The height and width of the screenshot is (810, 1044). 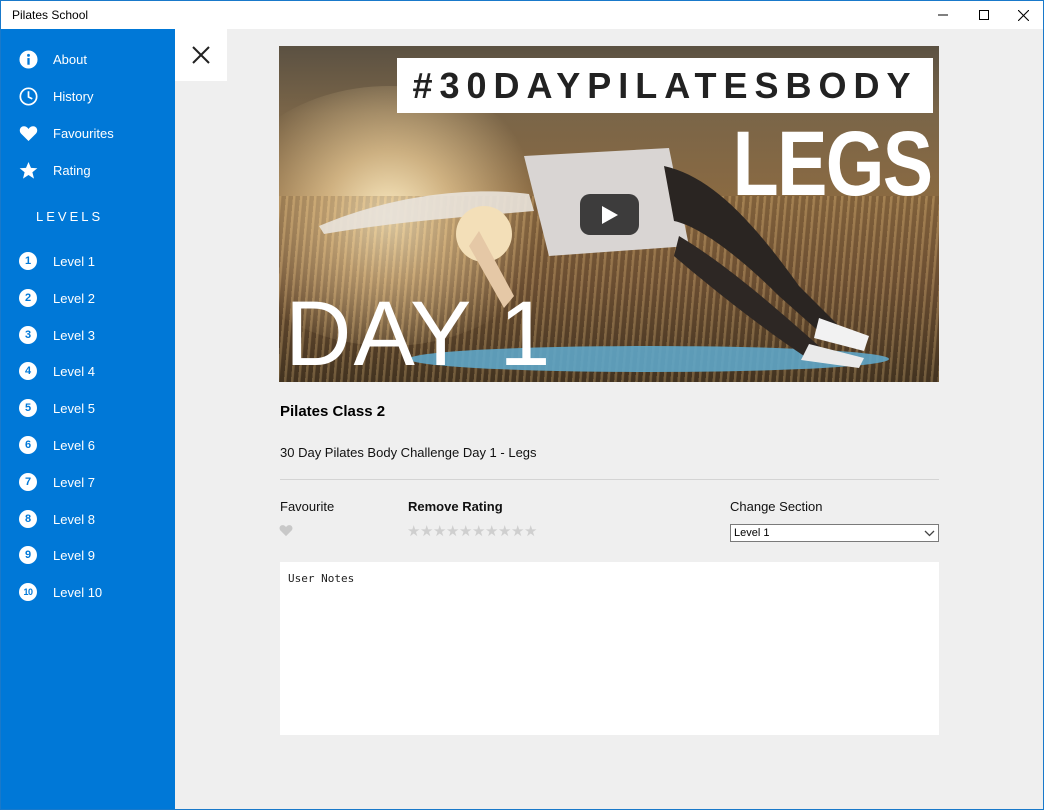 I want to click on sidebar-item-about: About, so click(x=88, y=59).